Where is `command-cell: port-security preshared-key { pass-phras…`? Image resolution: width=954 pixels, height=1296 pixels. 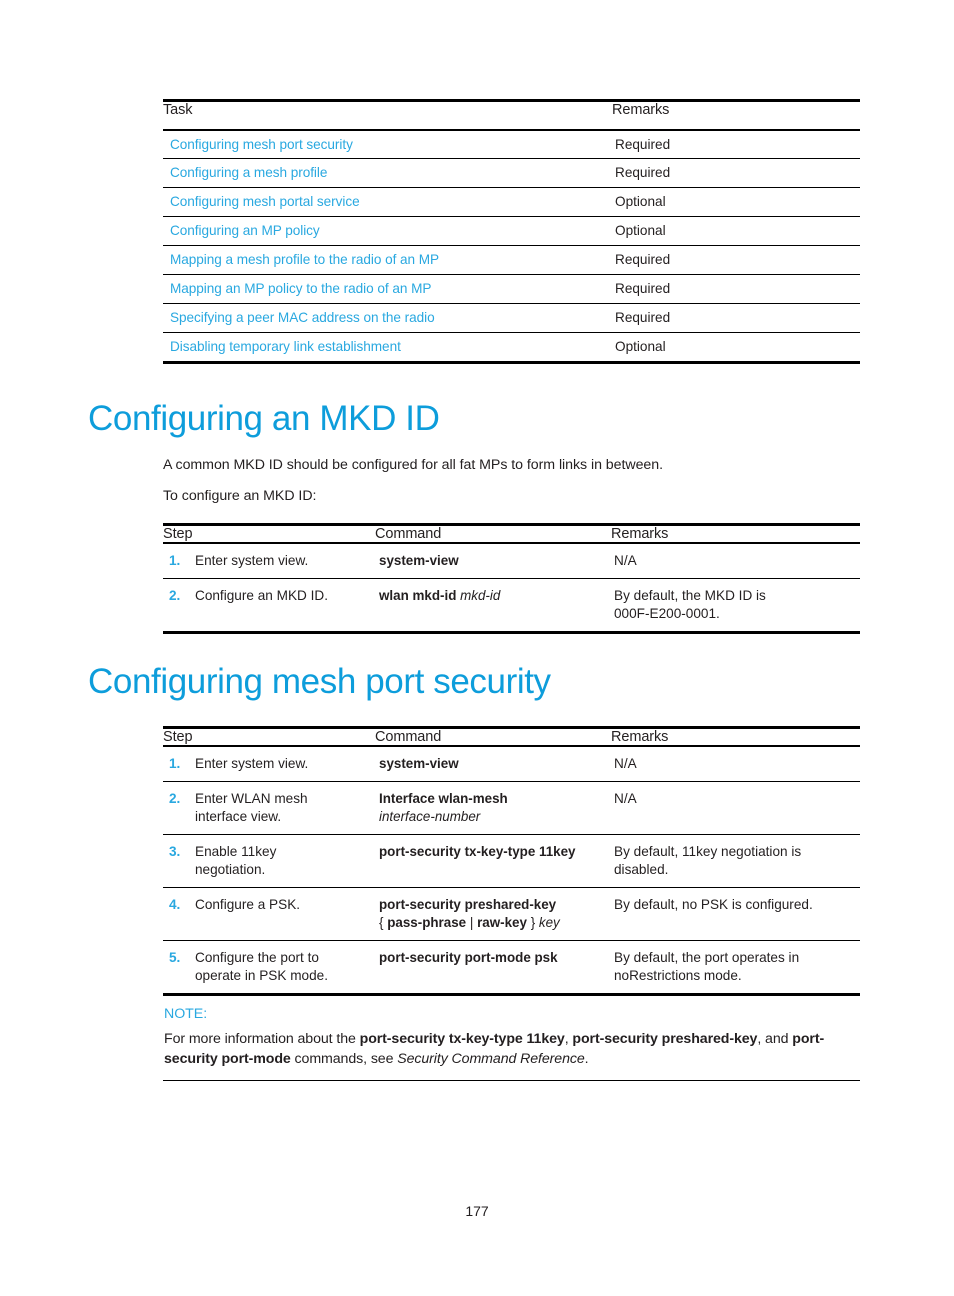 command-cell: port-security preshared-key { pass-phras… is located at coordinates (493, 914).